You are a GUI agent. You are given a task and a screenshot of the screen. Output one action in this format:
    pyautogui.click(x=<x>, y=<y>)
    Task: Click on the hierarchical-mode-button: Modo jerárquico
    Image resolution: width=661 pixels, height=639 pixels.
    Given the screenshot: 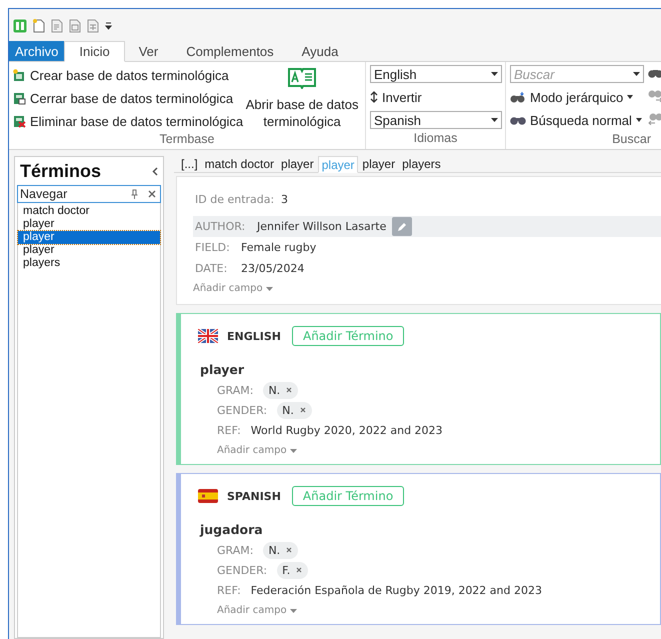 What is the action you would take?
    pyautogui.click(x=577, y=97)
    